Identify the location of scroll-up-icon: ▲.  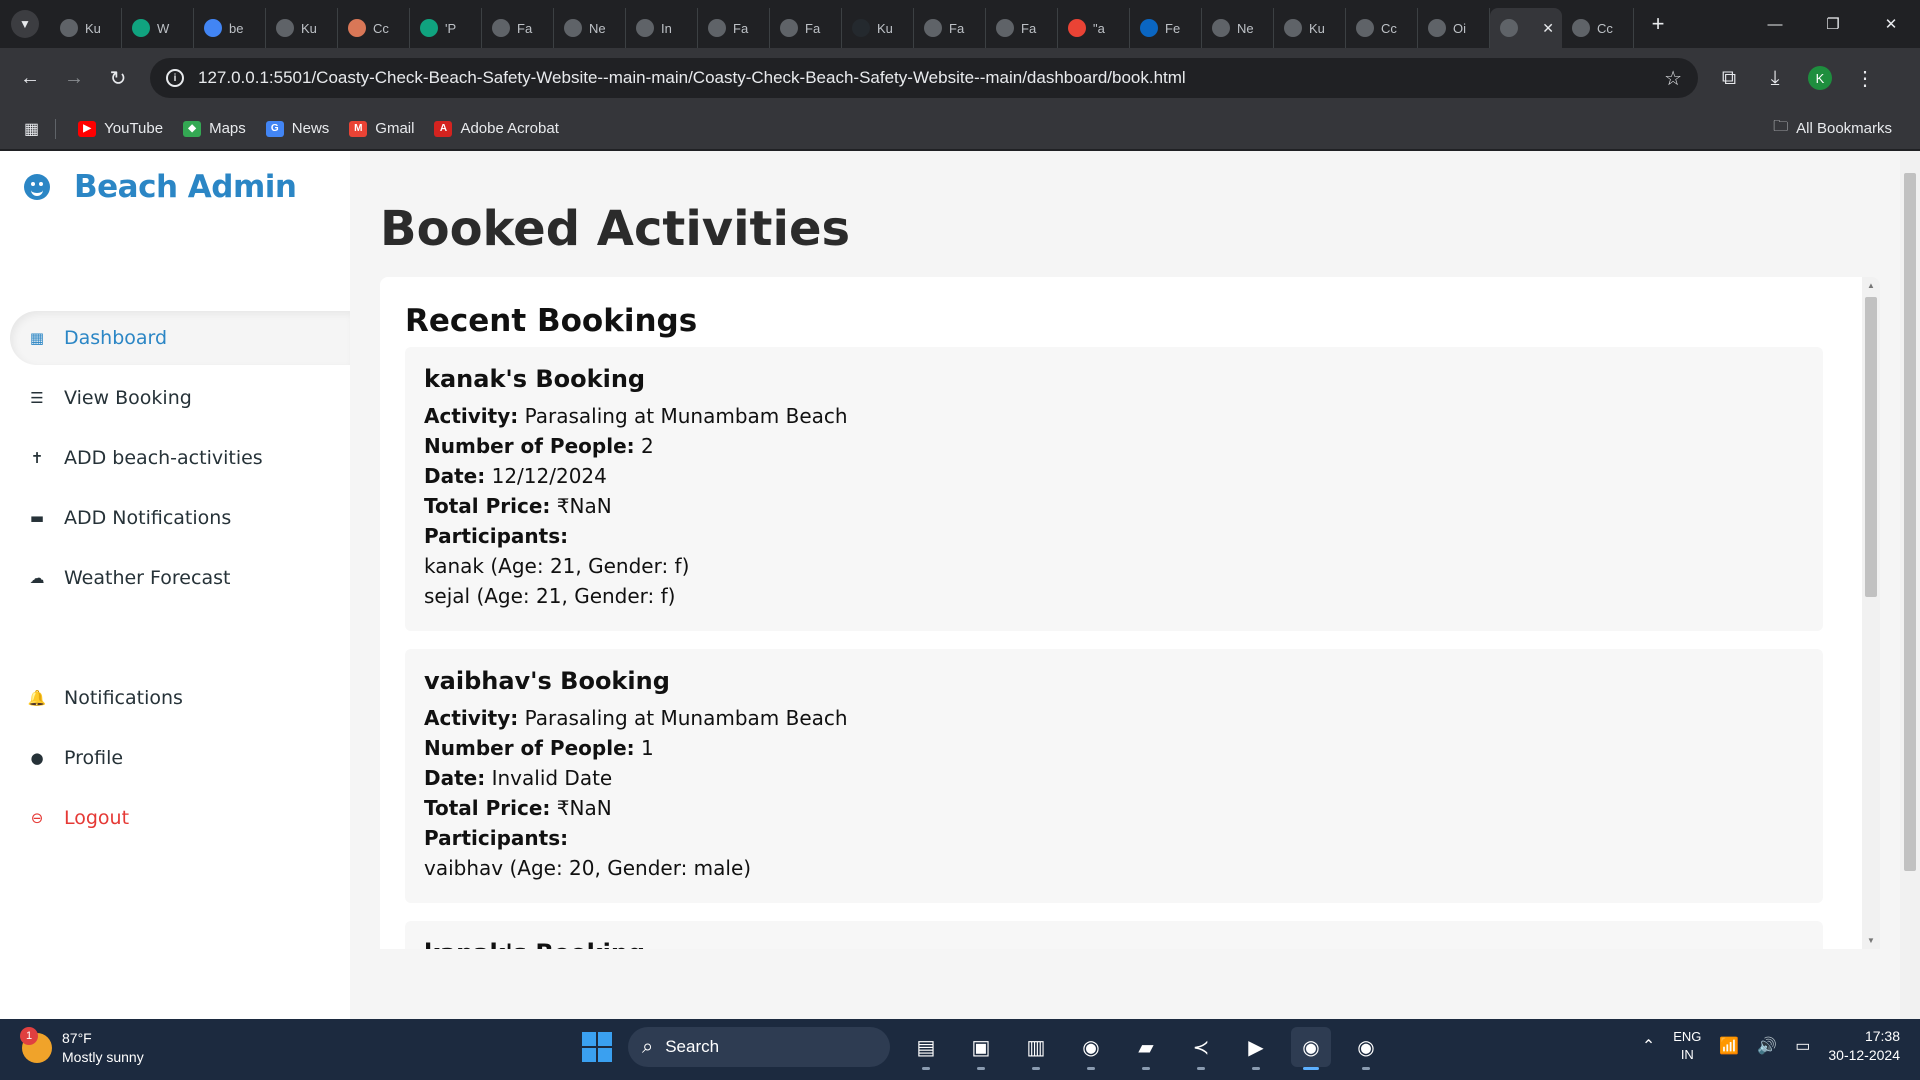
(1871, 285).